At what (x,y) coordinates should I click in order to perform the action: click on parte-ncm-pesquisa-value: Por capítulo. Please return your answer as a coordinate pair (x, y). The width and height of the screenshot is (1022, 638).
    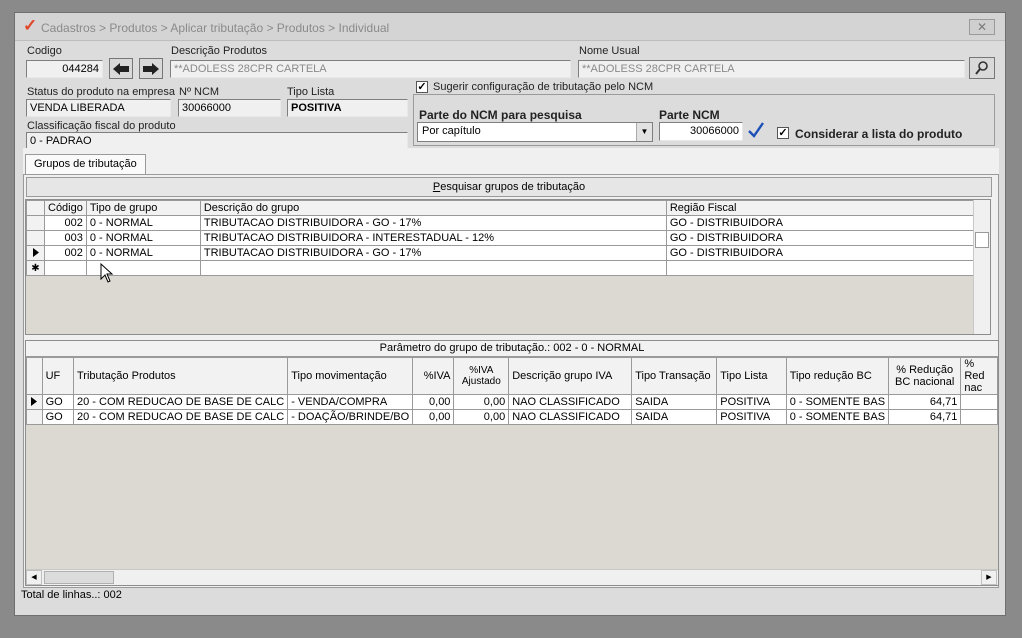
    Looking at the image, I should click on (451, 131).